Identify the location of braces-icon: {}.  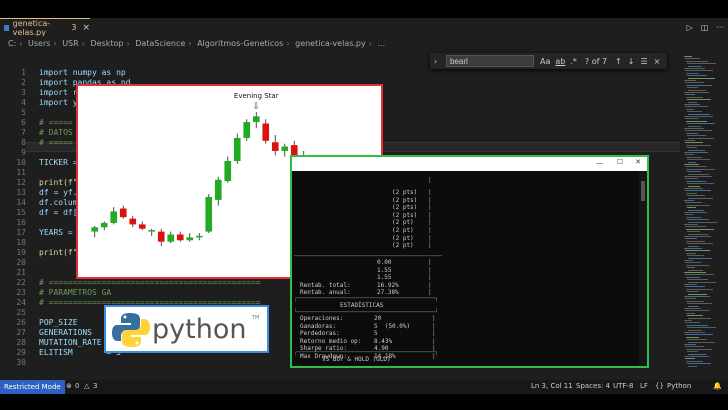
(659, 386).